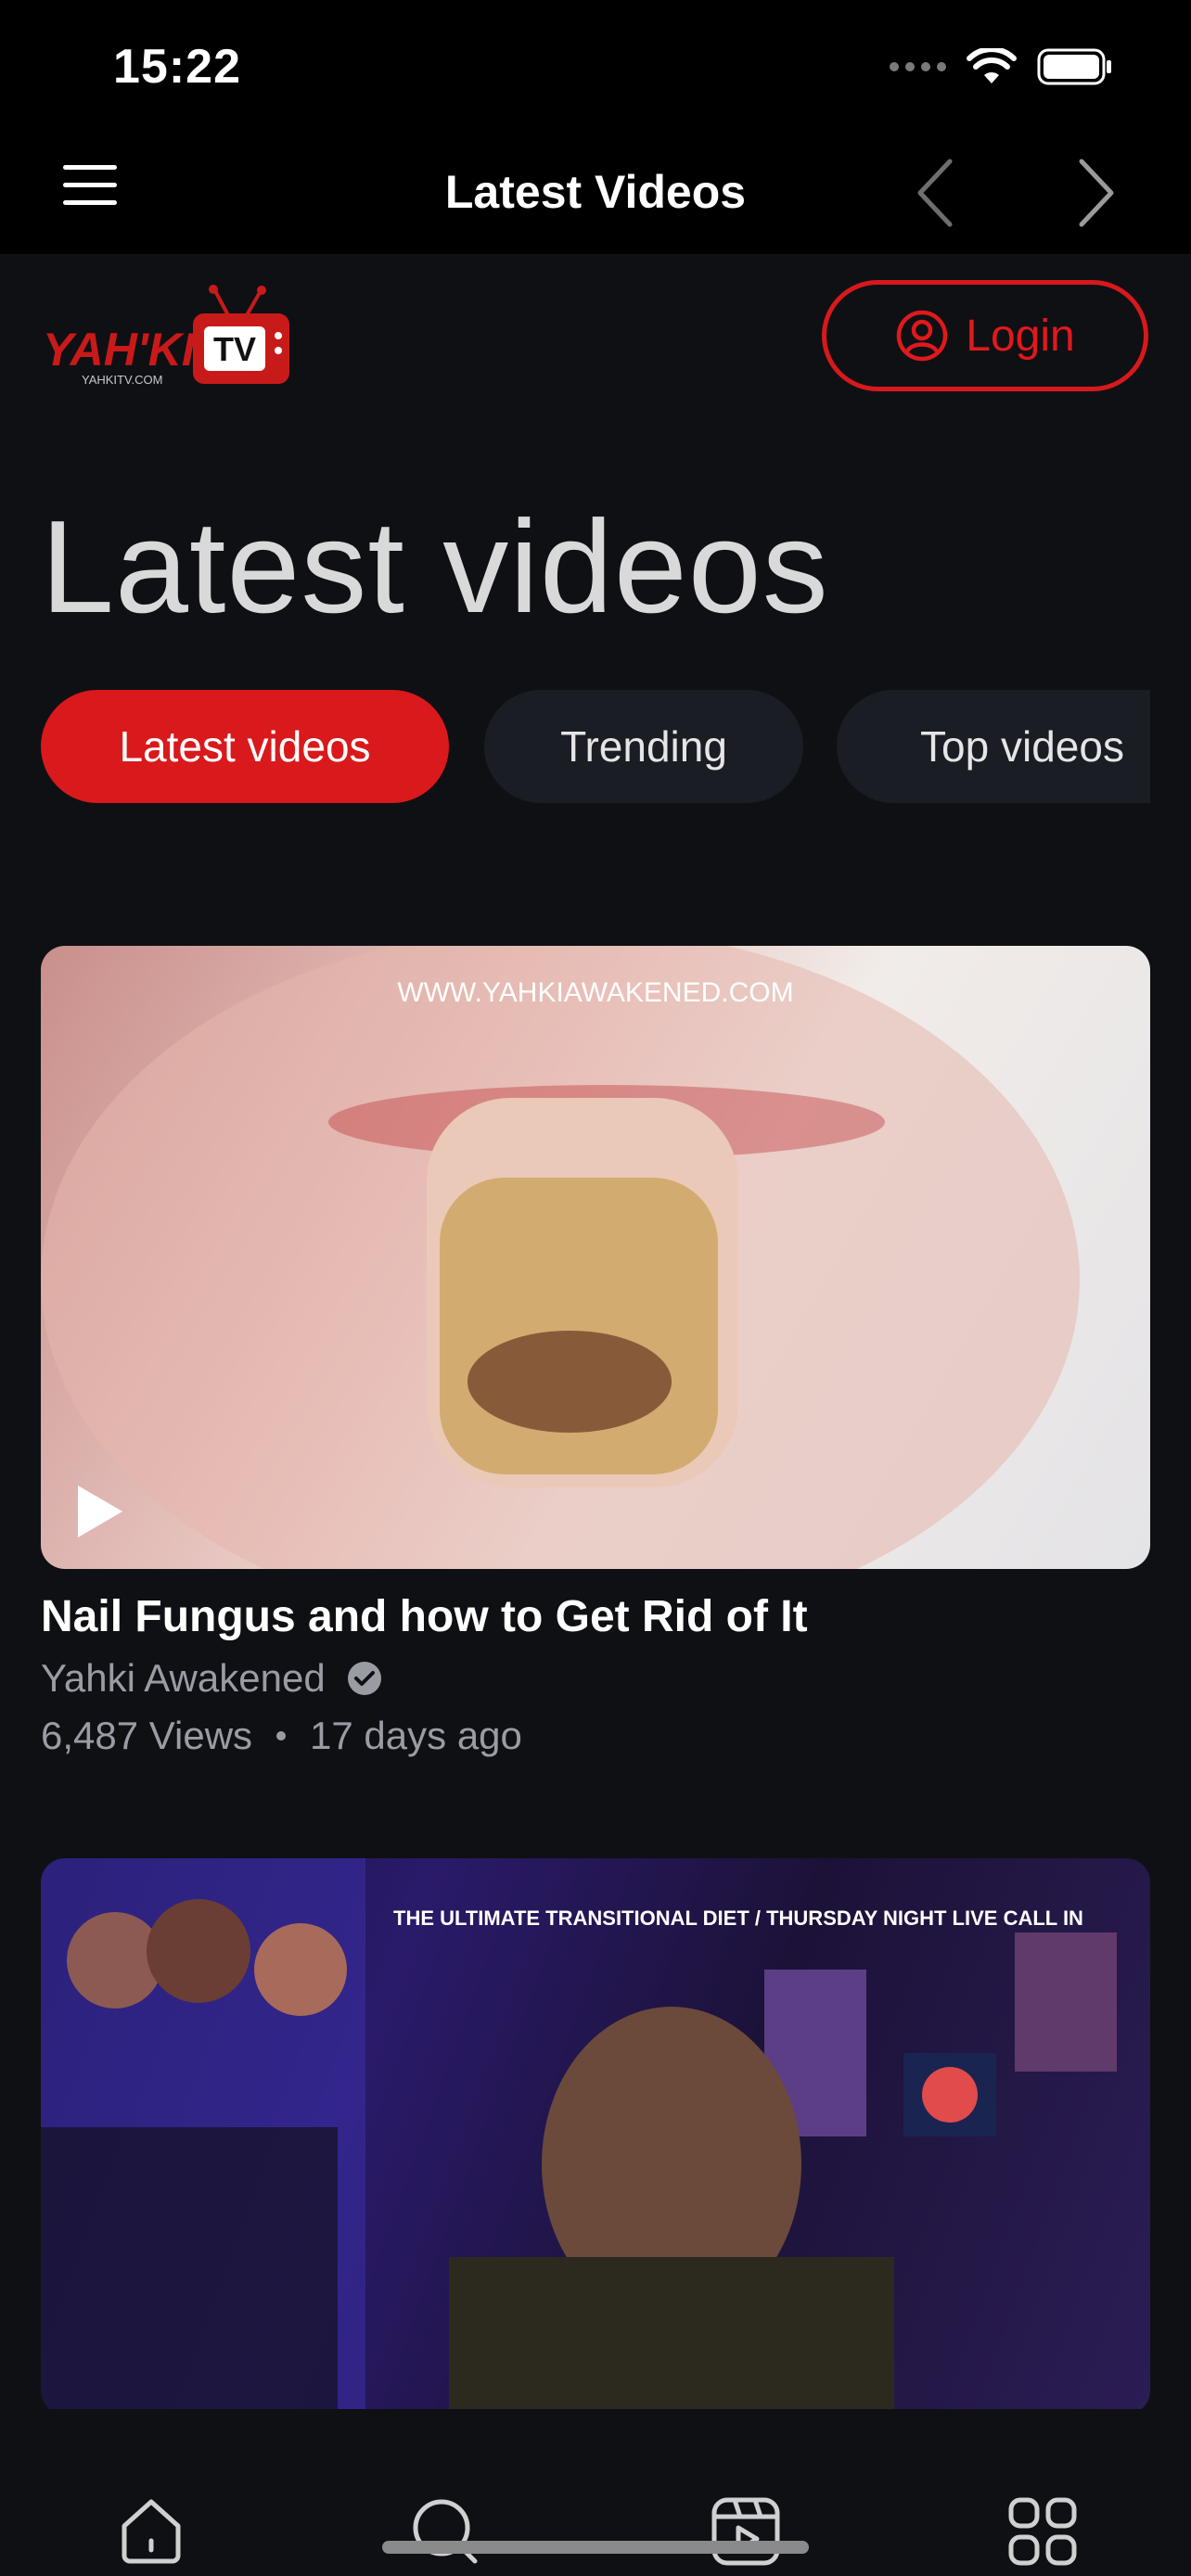 The image size is (1191, 2576). What do you see at coordinates (937, 193) in the screenshot?
I see `chevron-left-icon` at bounding box center [937, 193].